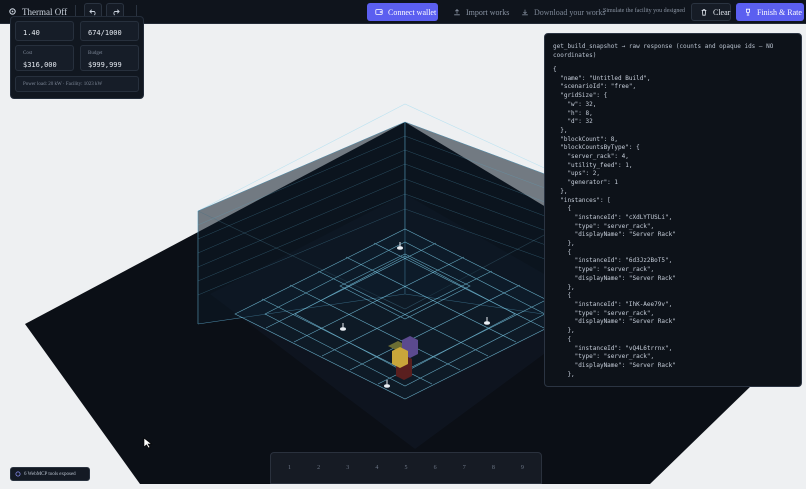 This screenshot has width=806, height=489. What do you see at coordinates (95, 53) in the screenshot?
I see `budget-label: Budget` at bounding box center [95, 53].